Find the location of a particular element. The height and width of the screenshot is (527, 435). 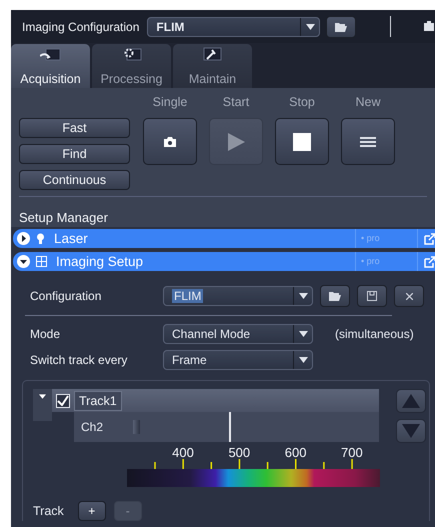

wavelength-marker is located at coordinates (230, 427).